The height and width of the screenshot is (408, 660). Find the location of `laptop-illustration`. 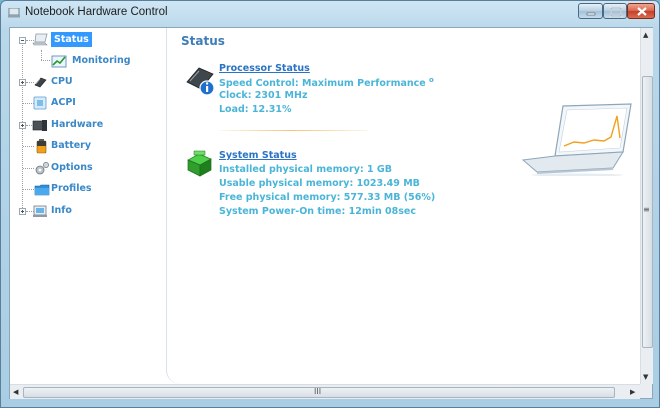

laptop-illustration is located at coordinates (576, 139).